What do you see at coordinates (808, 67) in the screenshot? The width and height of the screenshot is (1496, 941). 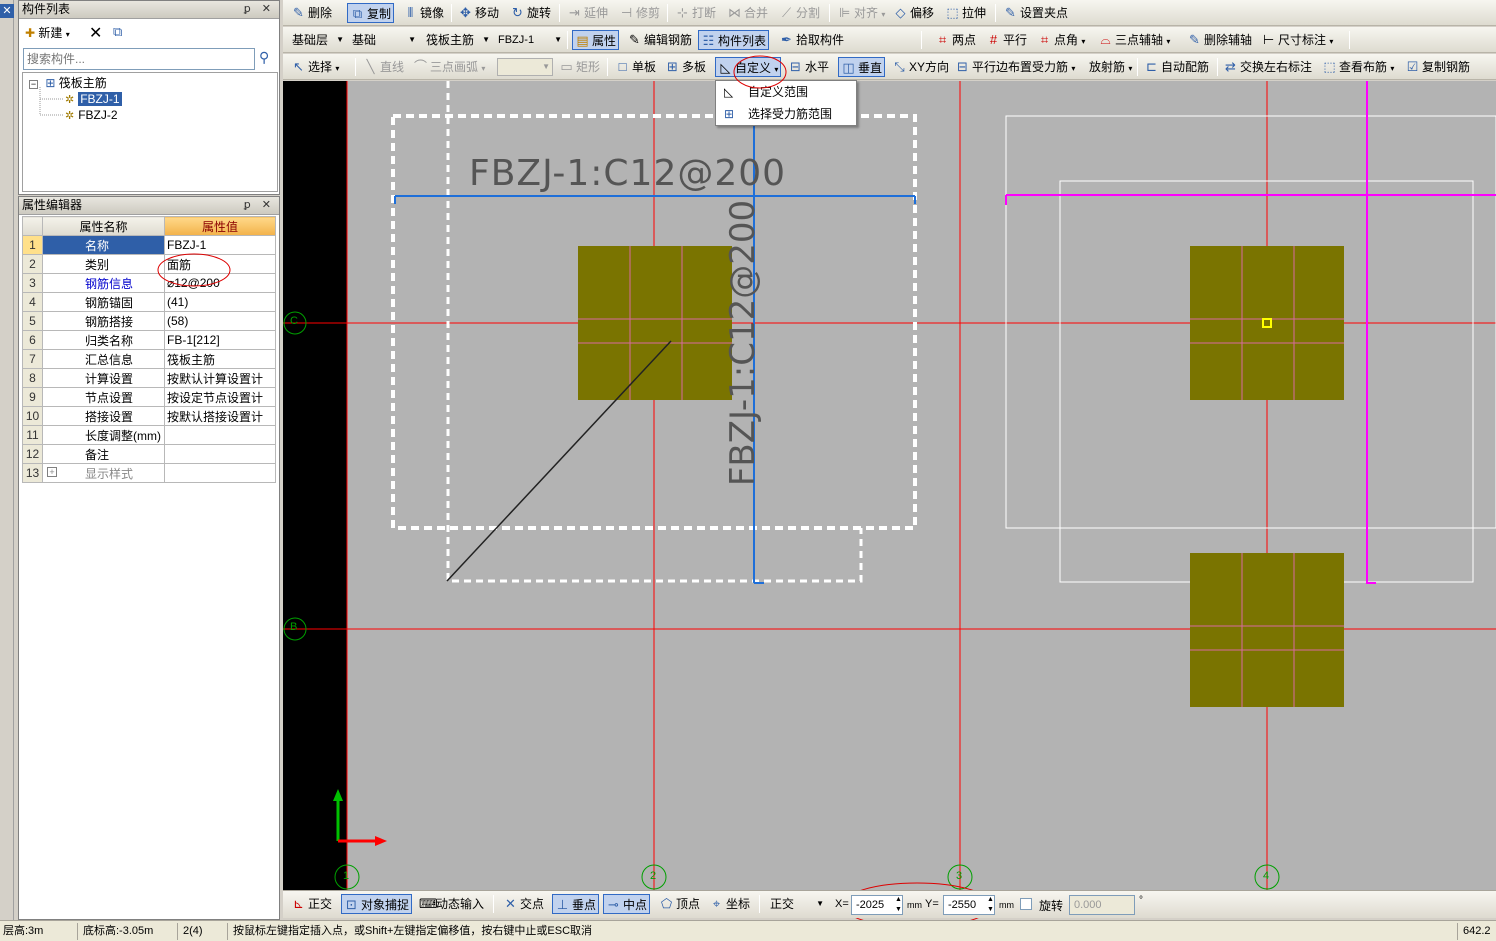 I see `horizontal-button: ⊟ 水平` at bounding box center [808, 67].